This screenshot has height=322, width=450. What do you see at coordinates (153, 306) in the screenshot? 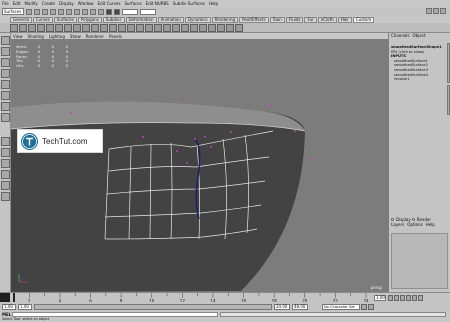
I see `range-bar` at bounding box center [153, 306].